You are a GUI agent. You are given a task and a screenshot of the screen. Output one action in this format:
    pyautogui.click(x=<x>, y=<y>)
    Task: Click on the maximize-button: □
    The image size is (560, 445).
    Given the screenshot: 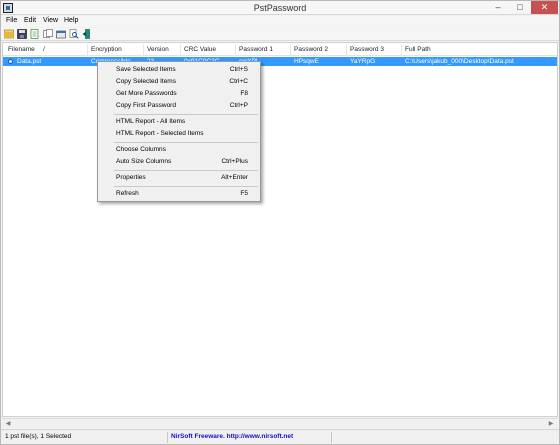 What is the action you would take?
    pyautogui.click(x=520, y=7)
    